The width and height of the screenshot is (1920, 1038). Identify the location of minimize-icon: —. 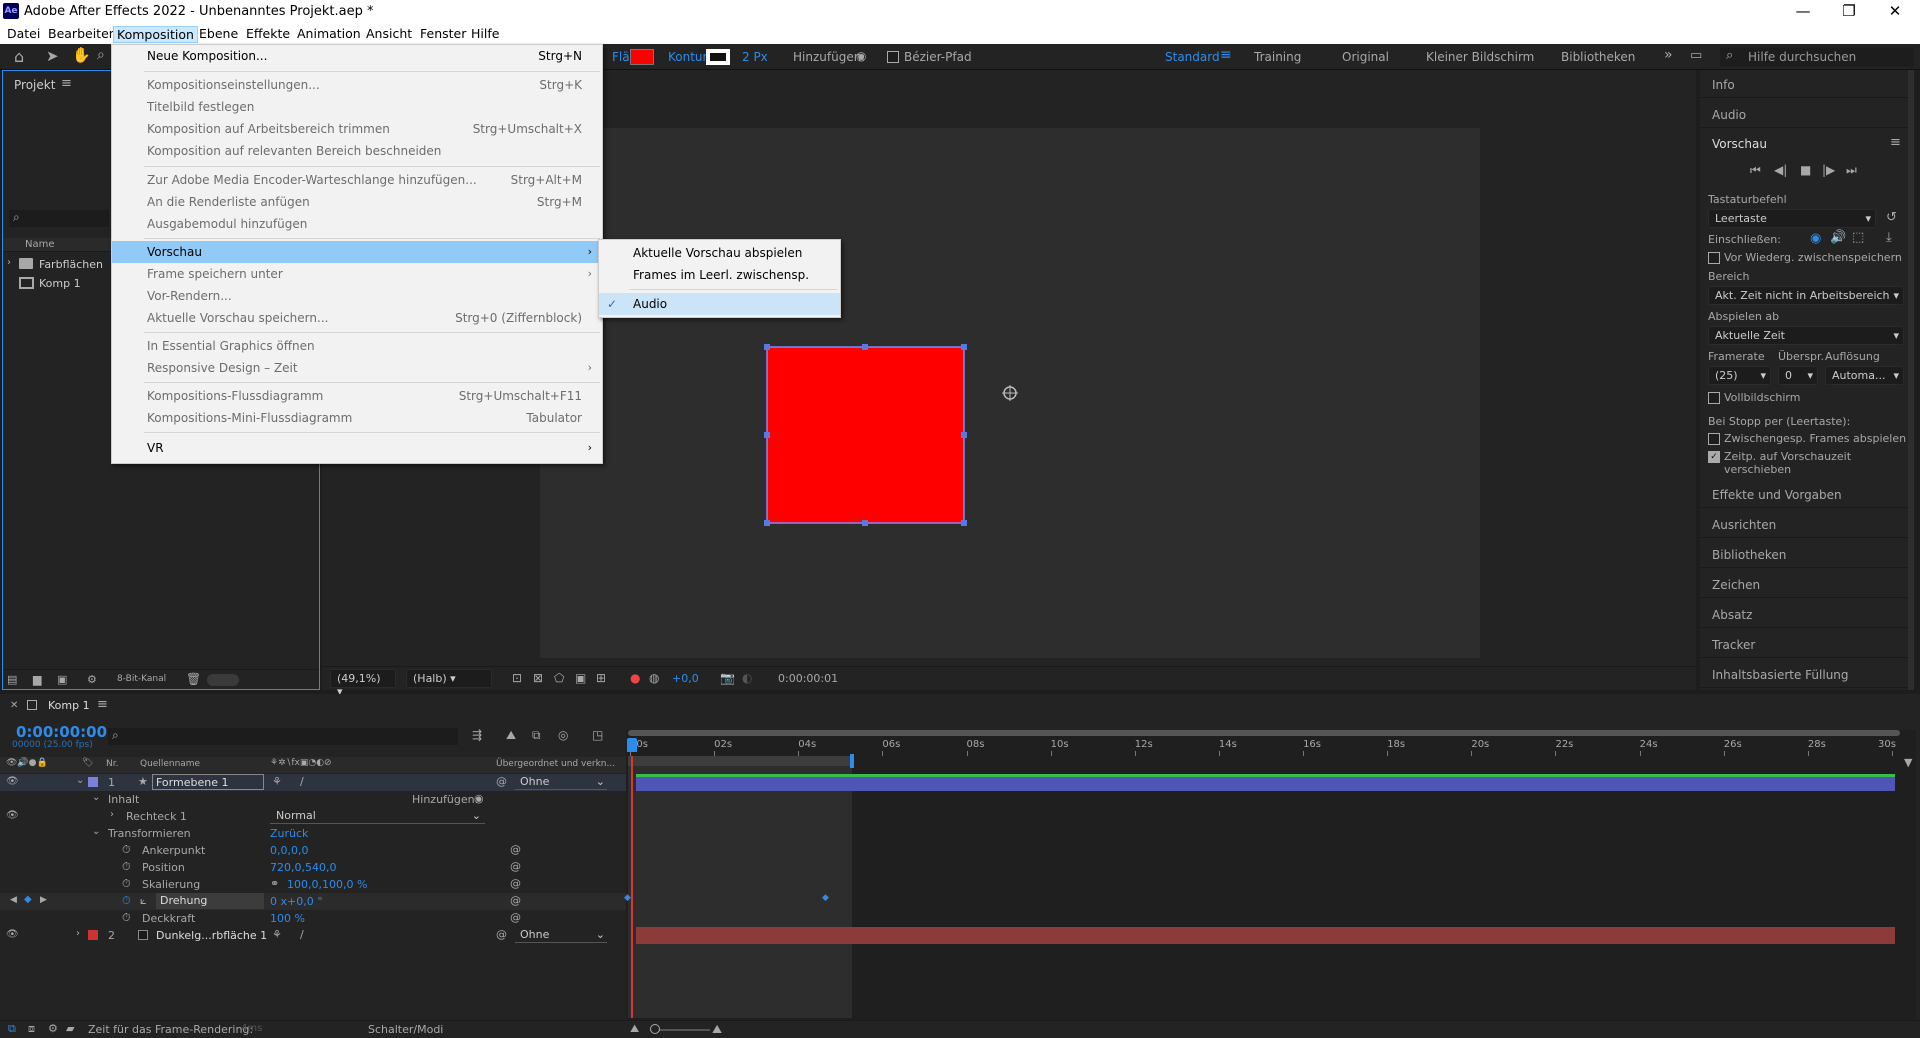
(1803, 12).